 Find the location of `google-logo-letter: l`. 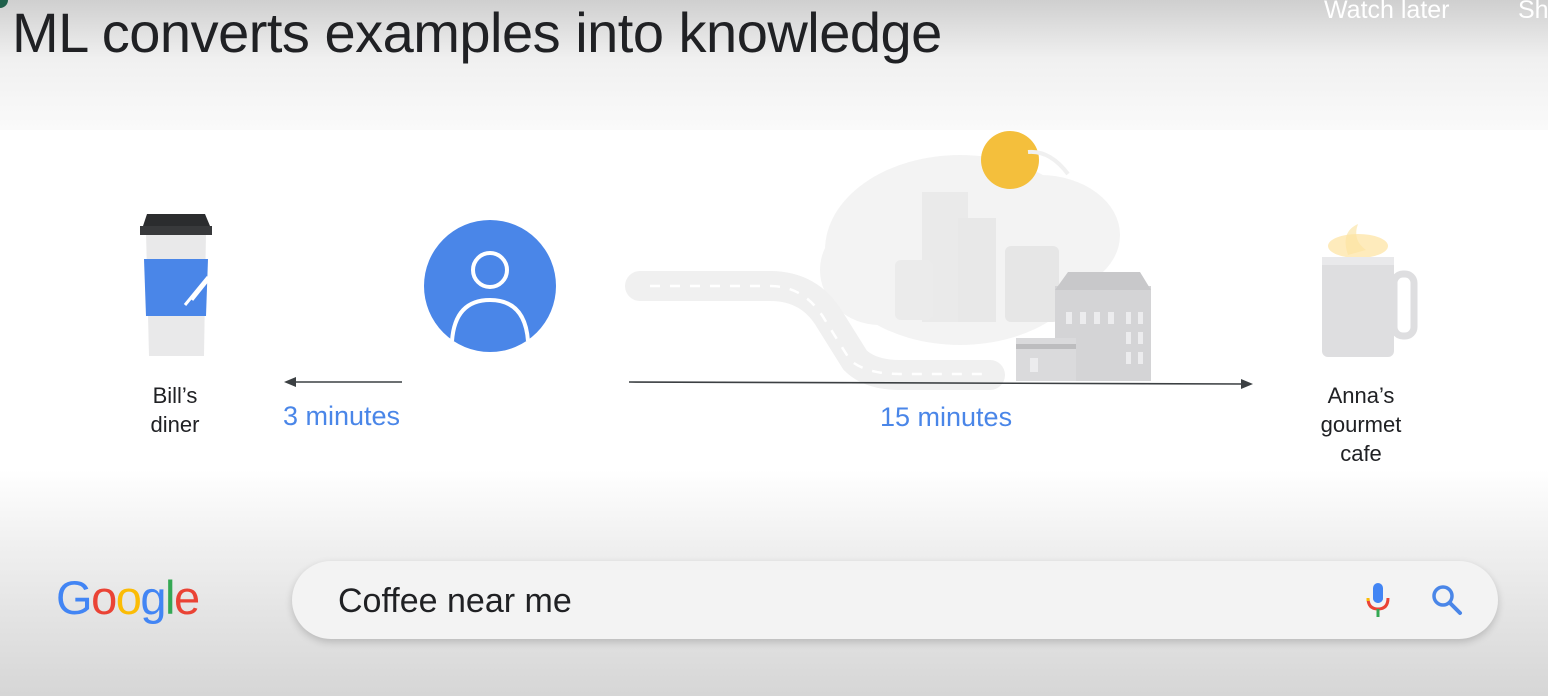

google-logo-letter: l is located at coordinates (169, 597).